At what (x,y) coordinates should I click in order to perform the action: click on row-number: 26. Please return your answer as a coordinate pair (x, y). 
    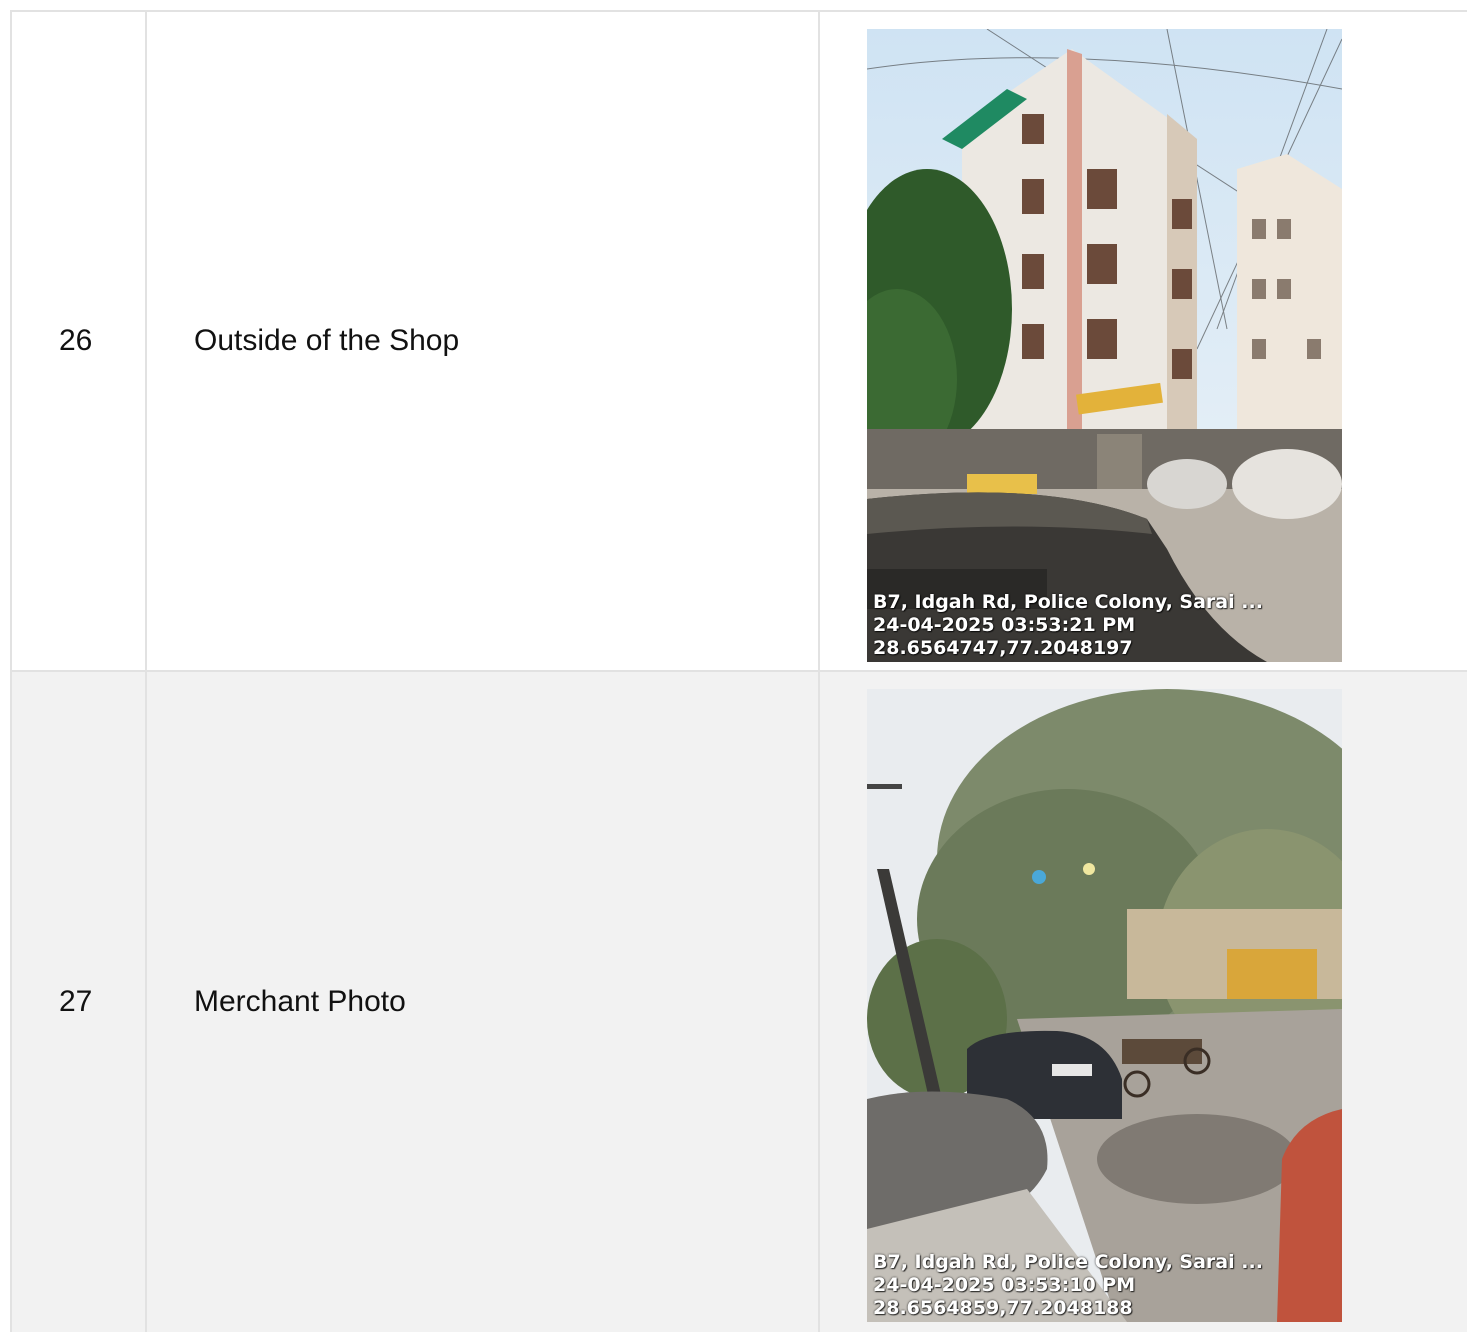
    Looking at the image, I should click on (79, 341).